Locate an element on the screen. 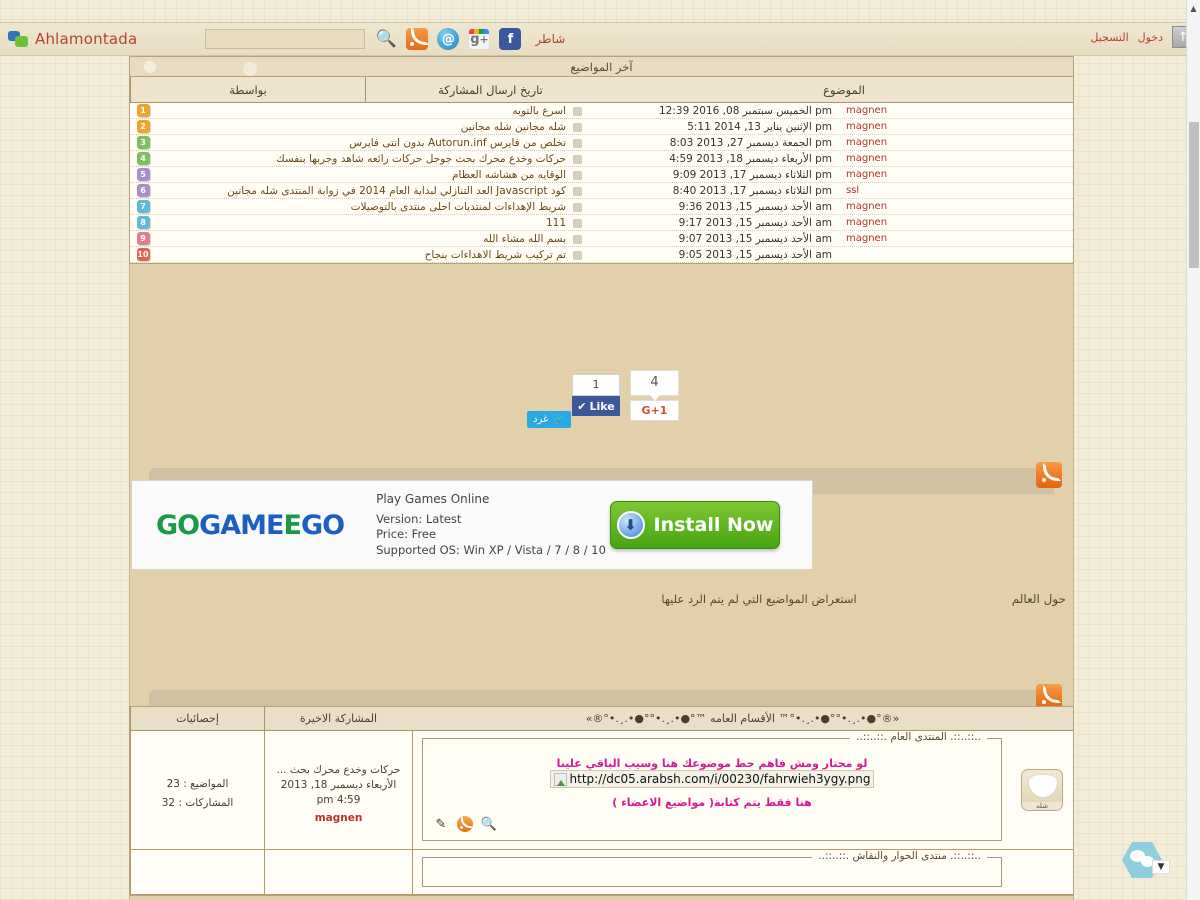 This screenshot has width=1200, height=900. forum-last-post is located at coordinates (338, 872).